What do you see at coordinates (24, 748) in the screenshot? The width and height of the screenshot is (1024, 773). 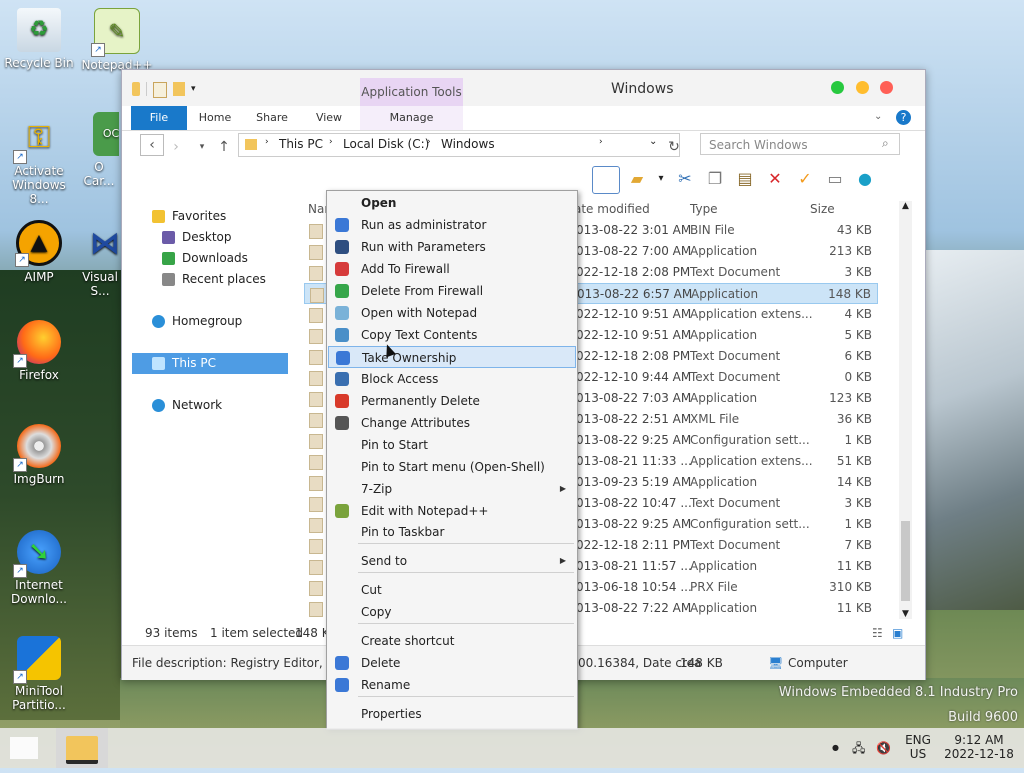 I see `start-button` at bounding box center [24, 748].